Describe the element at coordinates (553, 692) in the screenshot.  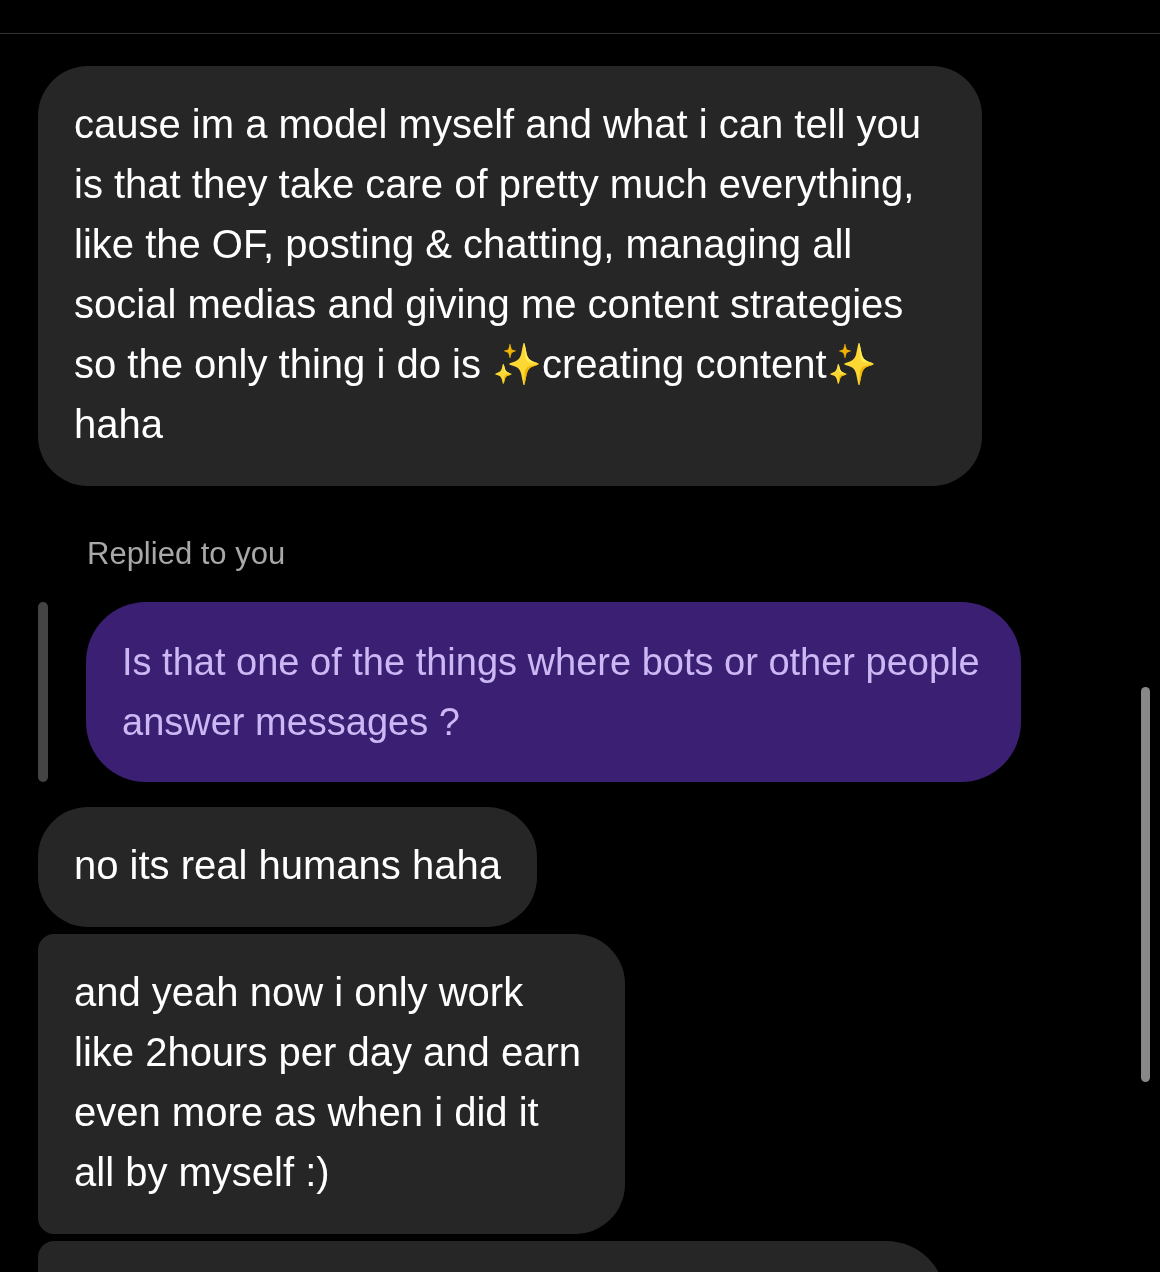
I see `message-bubble: Is that one of the things where bots or other people answer messages ?` at that location.